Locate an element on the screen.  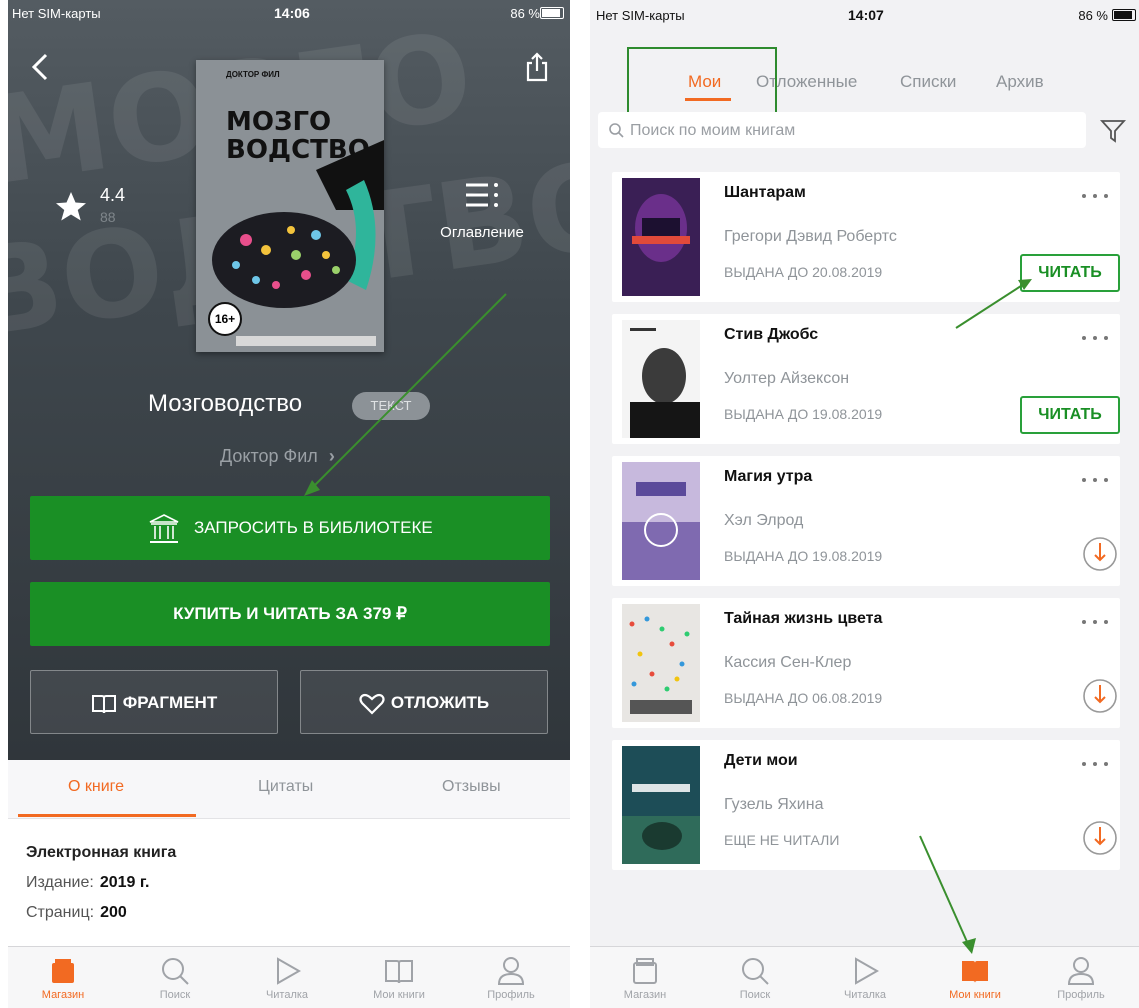
info-tabs: О книге Цитаты Отзывы is located at coordinates (289, 789).